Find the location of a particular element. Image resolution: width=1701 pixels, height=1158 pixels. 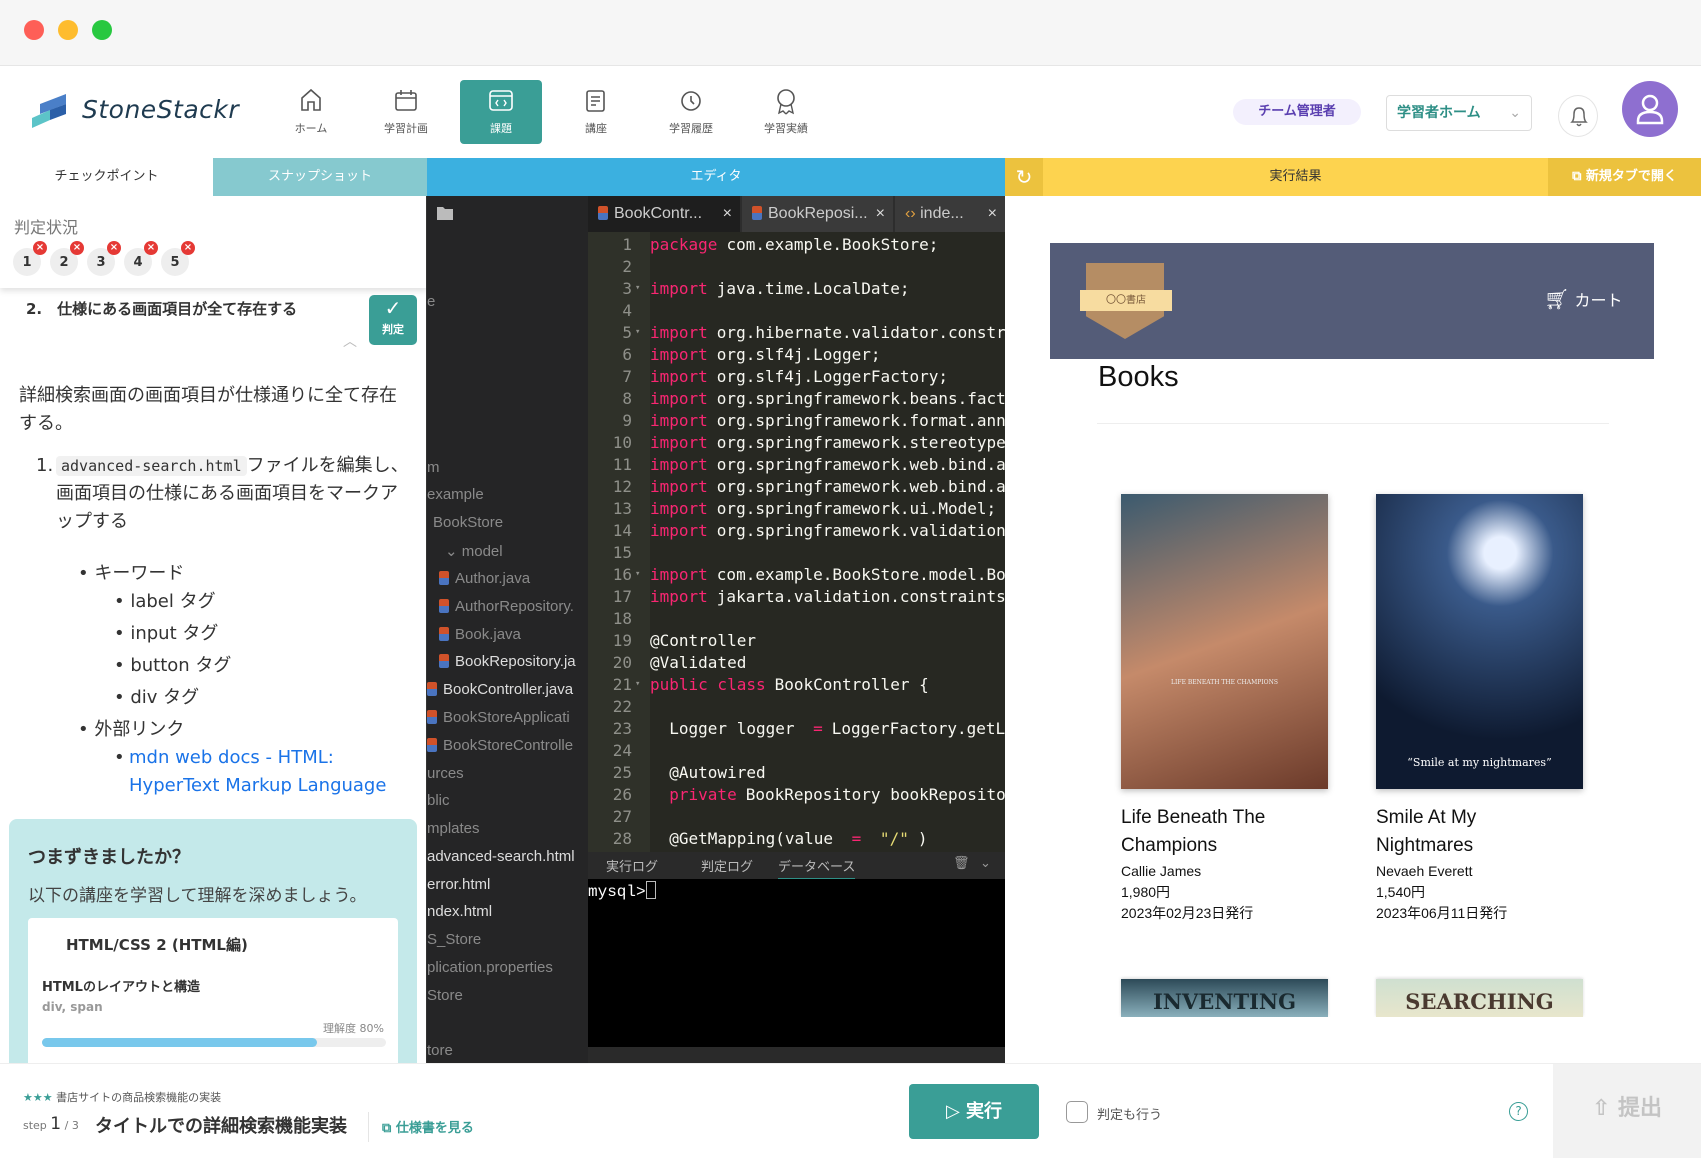

line-number: 16 is located at coordinates (622, 574).